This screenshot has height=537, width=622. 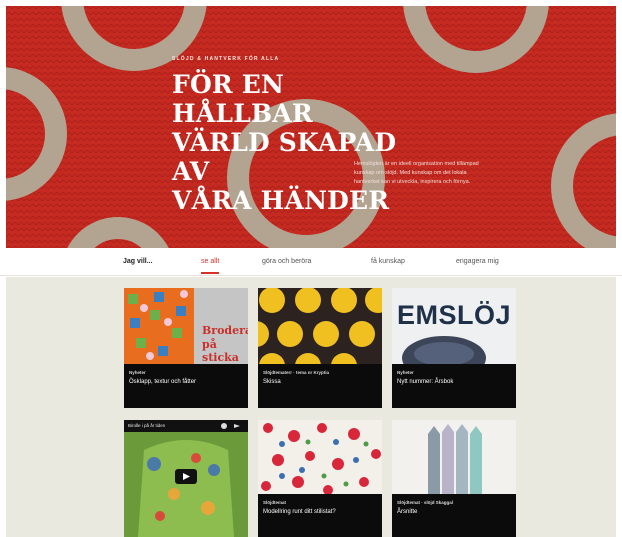 I want to click on card-title: Nytt nummer: Årsbok, so click(x=425, y=382).